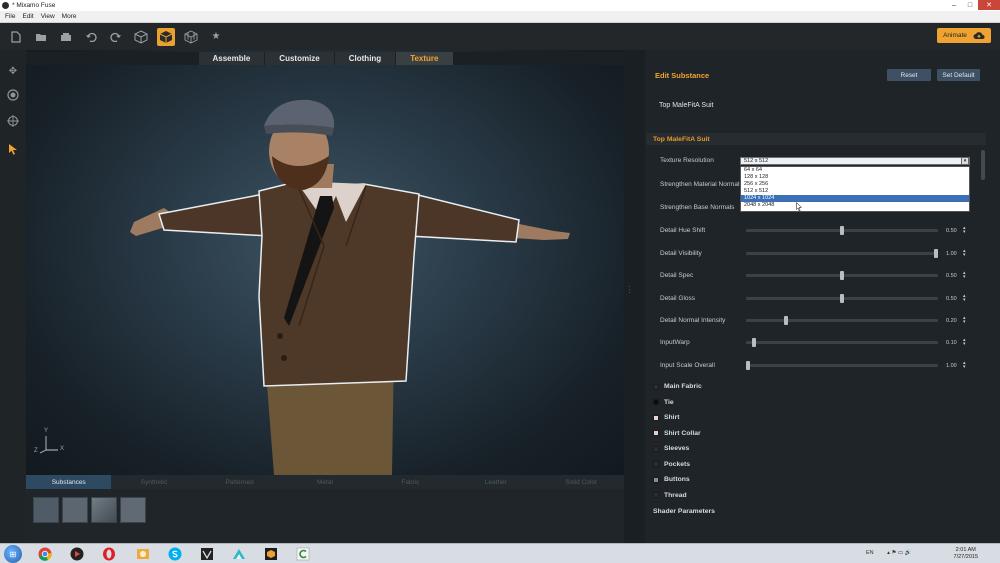 The height and width of the screenshot is (563, 1000). What do you see at coordinates (965, 161) in the screenshot?
I see `chevron-down-icon: ▾` at bounding box center [965, 161].